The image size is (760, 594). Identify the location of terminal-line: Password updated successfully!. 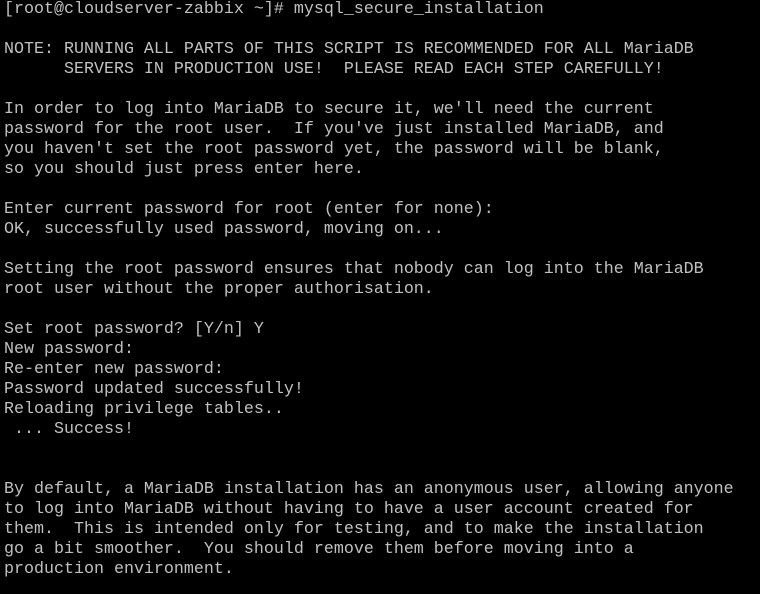
(154, 389).